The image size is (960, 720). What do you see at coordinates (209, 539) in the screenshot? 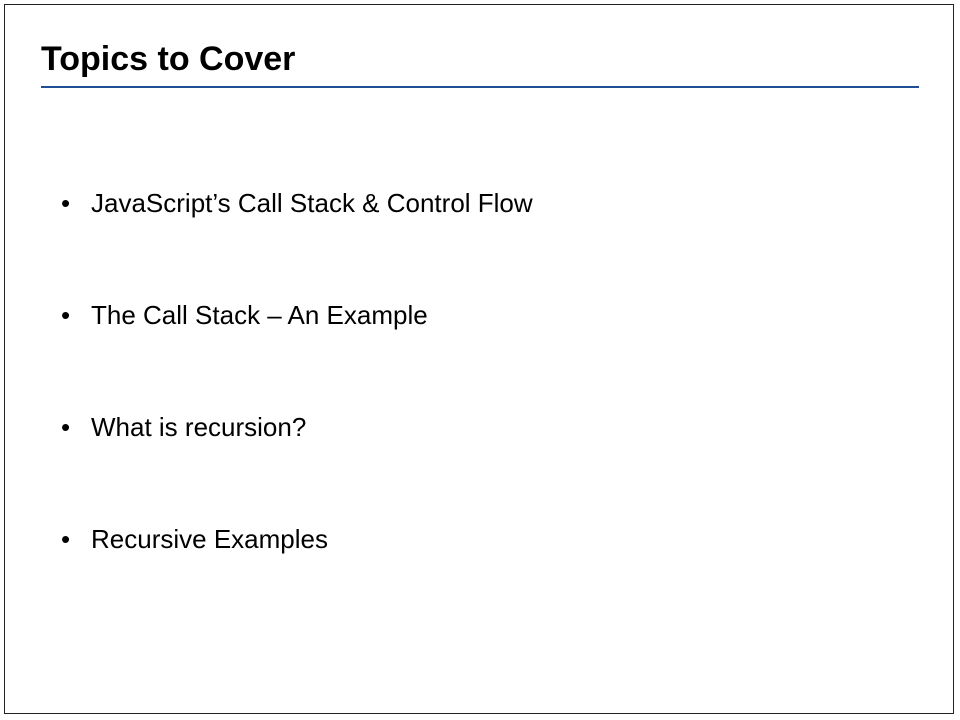
I see `bullet-text: Recursive Examples` at bounding box center [209, 539].